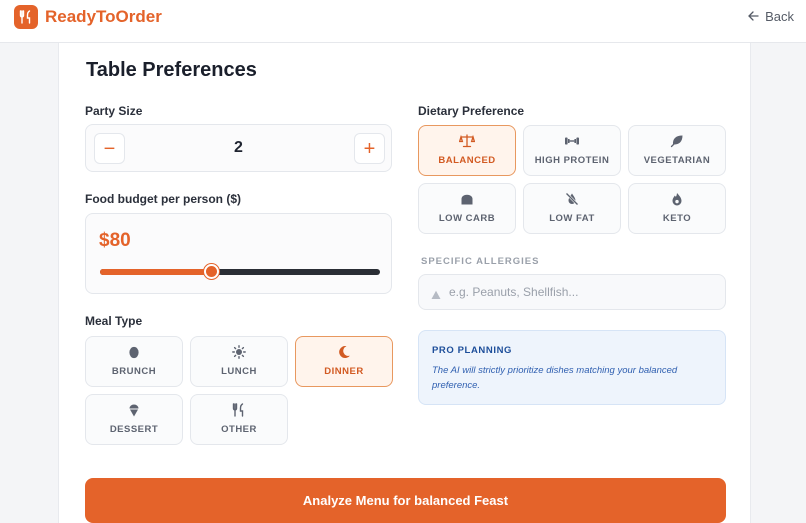  I want to click on bread-icon, so click(467, 199).